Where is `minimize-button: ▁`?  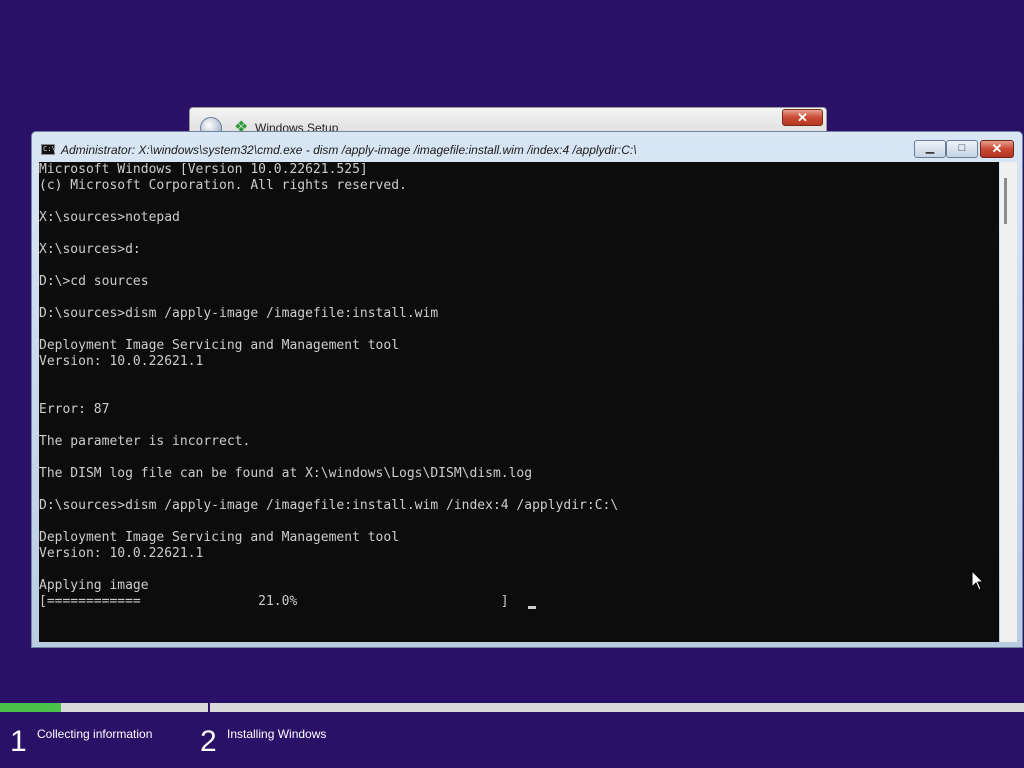 minimize-button: ▁ is located at coordinates (930, 149).